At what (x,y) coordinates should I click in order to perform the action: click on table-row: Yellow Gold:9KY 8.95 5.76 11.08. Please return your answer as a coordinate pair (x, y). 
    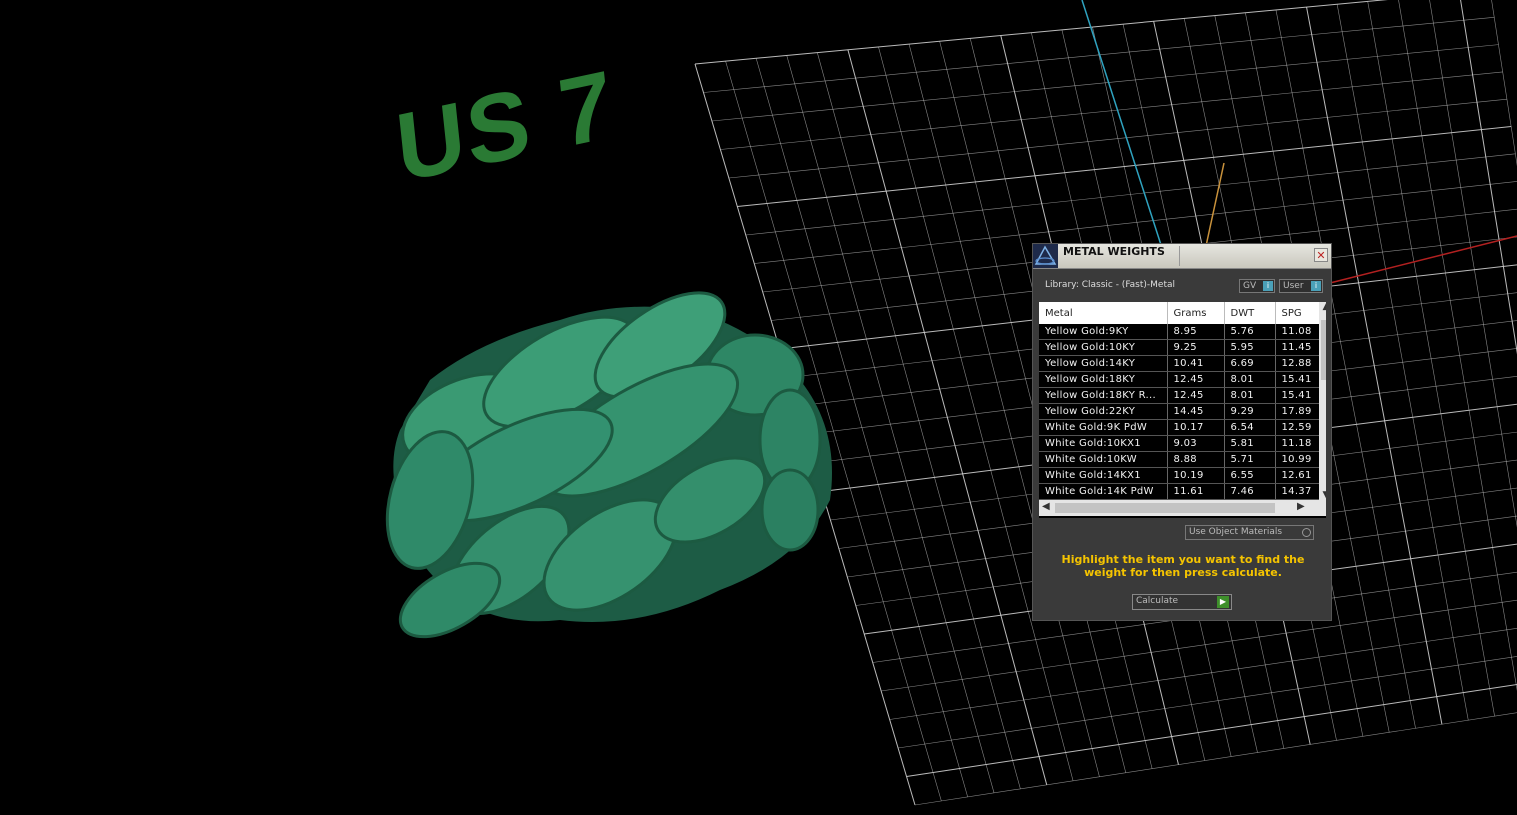
    Looking at the image, I should click on (1182, 332).